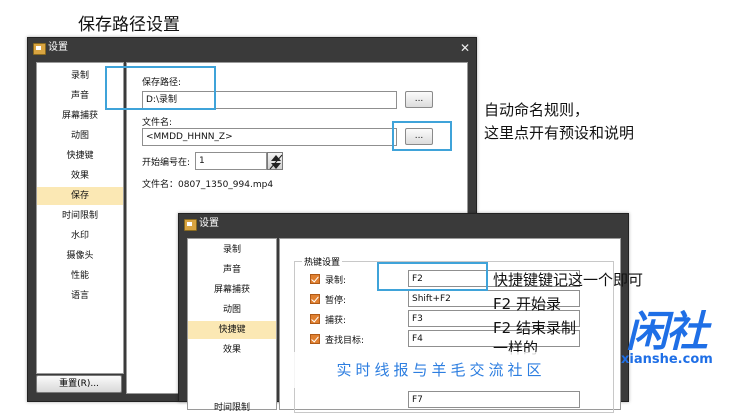 This screenshot has height=417, width=751. Describe the element at coordinates (80, 136) in the screenshot. I see `nav-item-gif: 动图` at that location.